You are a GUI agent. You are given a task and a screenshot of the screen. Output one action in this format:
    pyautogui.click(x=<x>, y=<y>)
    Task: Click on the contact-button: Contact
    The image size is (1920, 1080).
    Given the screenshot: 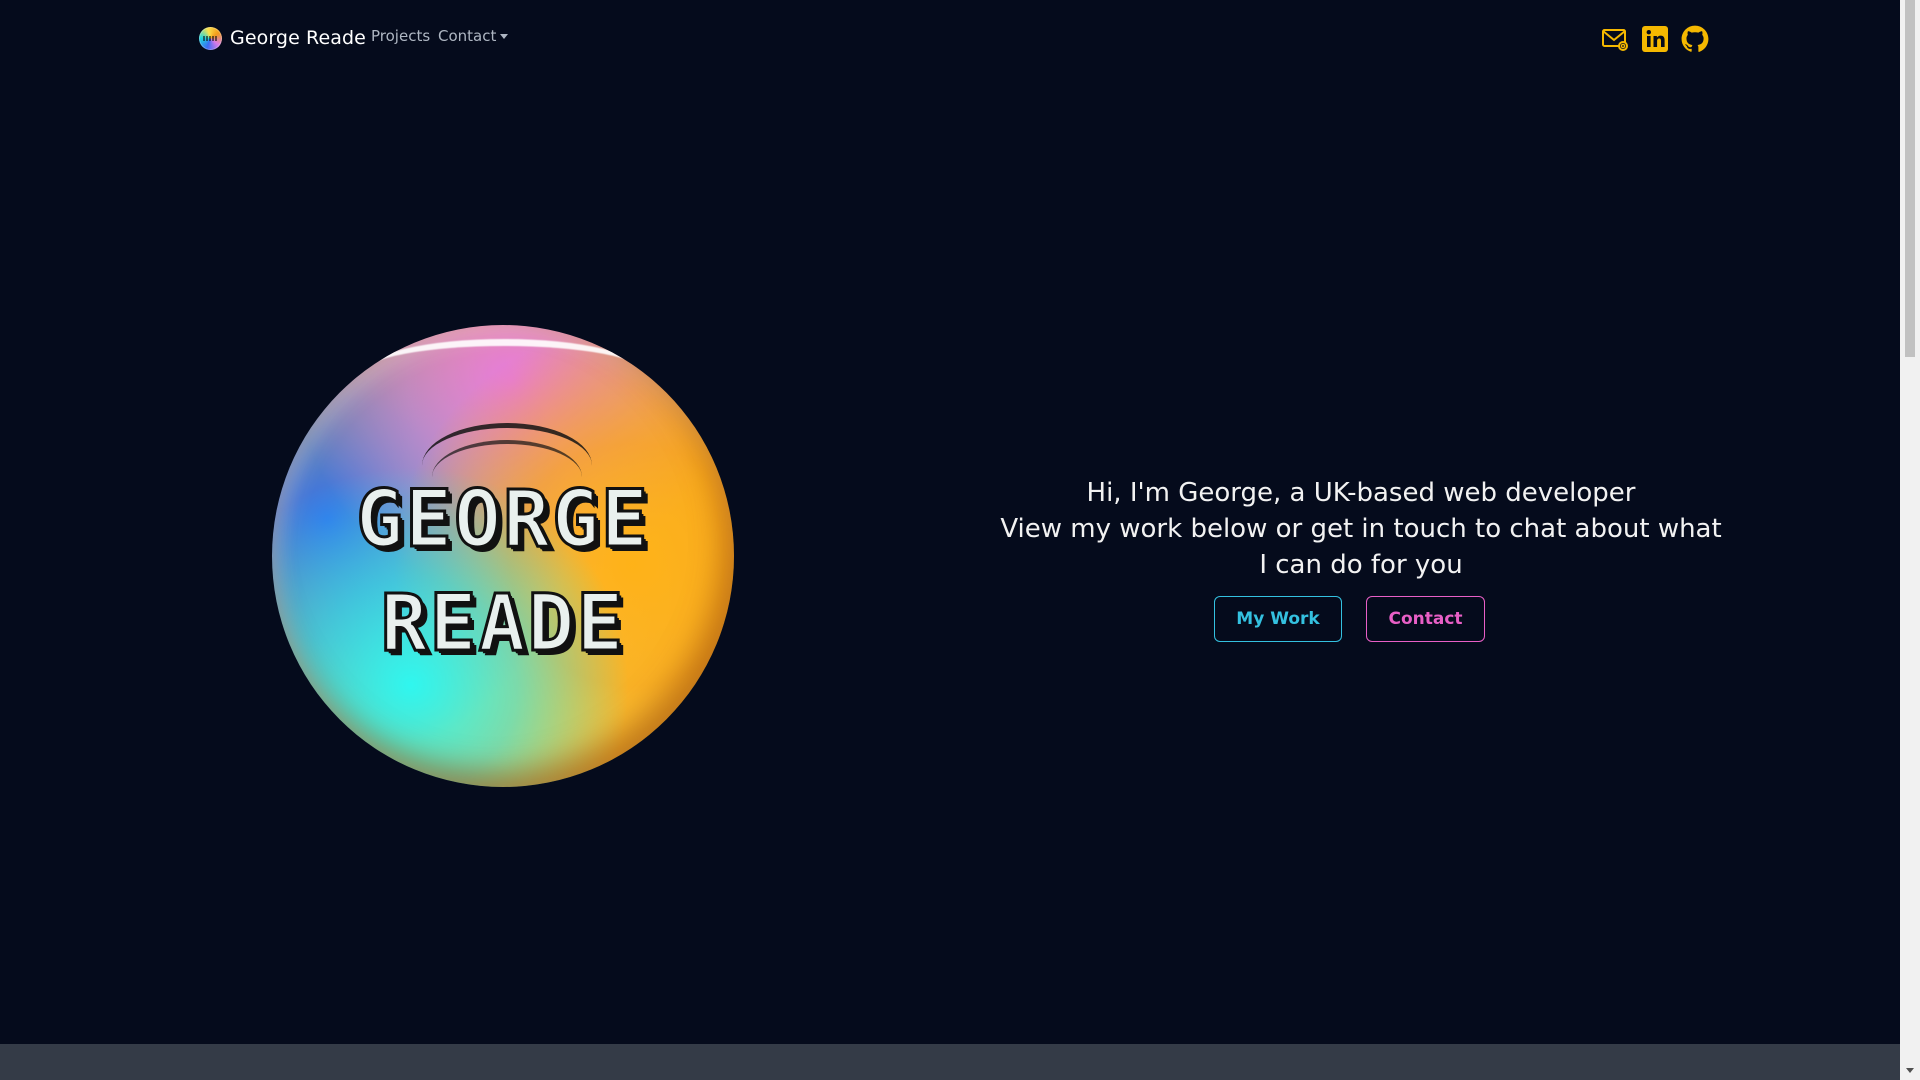 What is the action you would take?
    pyautogui.click(x=1425, y=619)
    